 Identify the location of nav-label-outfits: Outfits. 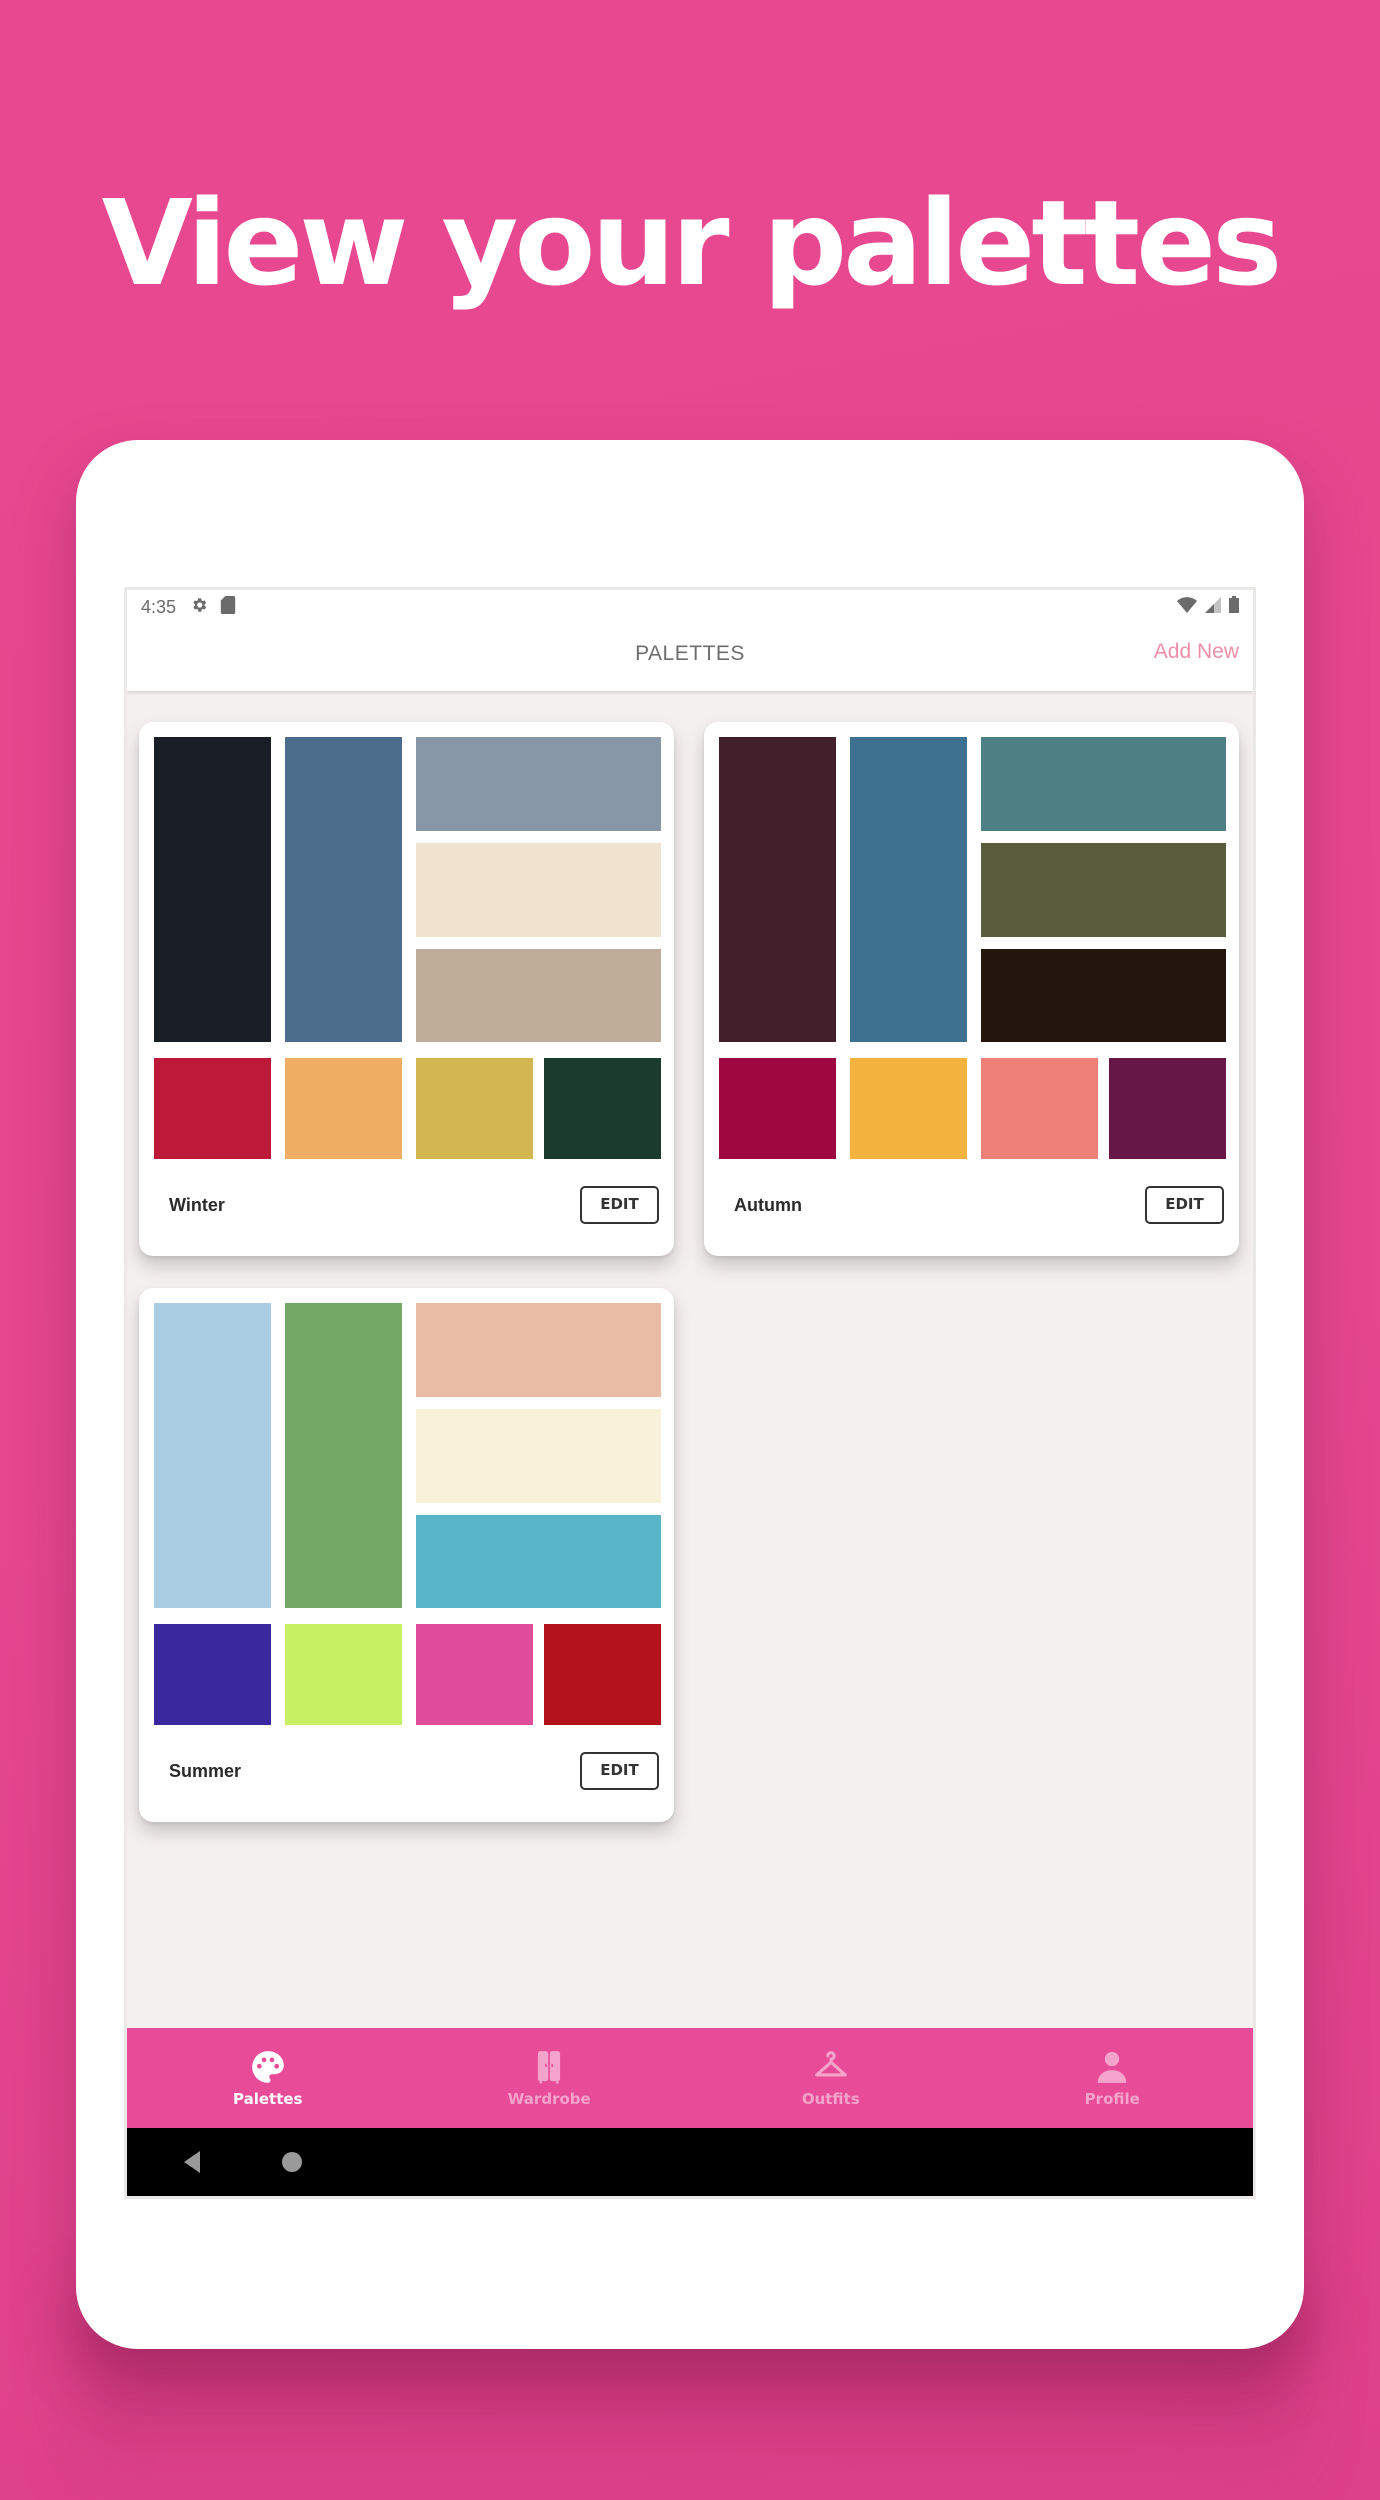
(830, 2099).